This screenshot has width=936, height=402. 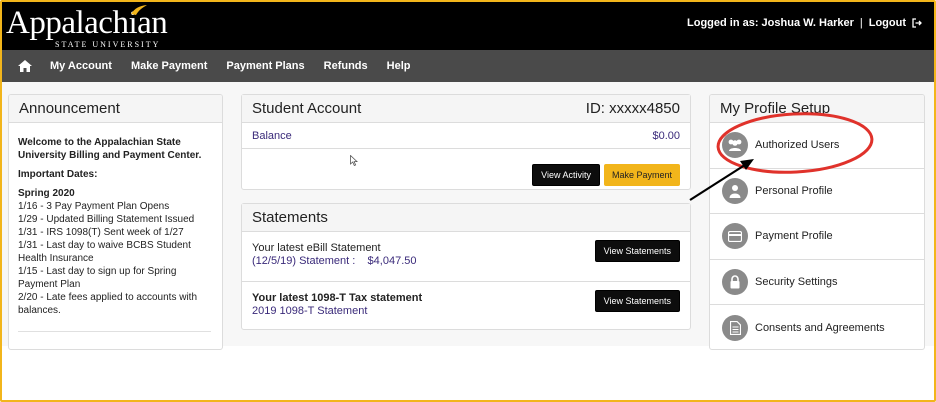 What do you see at coordinates (354, 160) in the screenshot?
I see `mouse-cursor-icon` at bounding box center [354, 160].